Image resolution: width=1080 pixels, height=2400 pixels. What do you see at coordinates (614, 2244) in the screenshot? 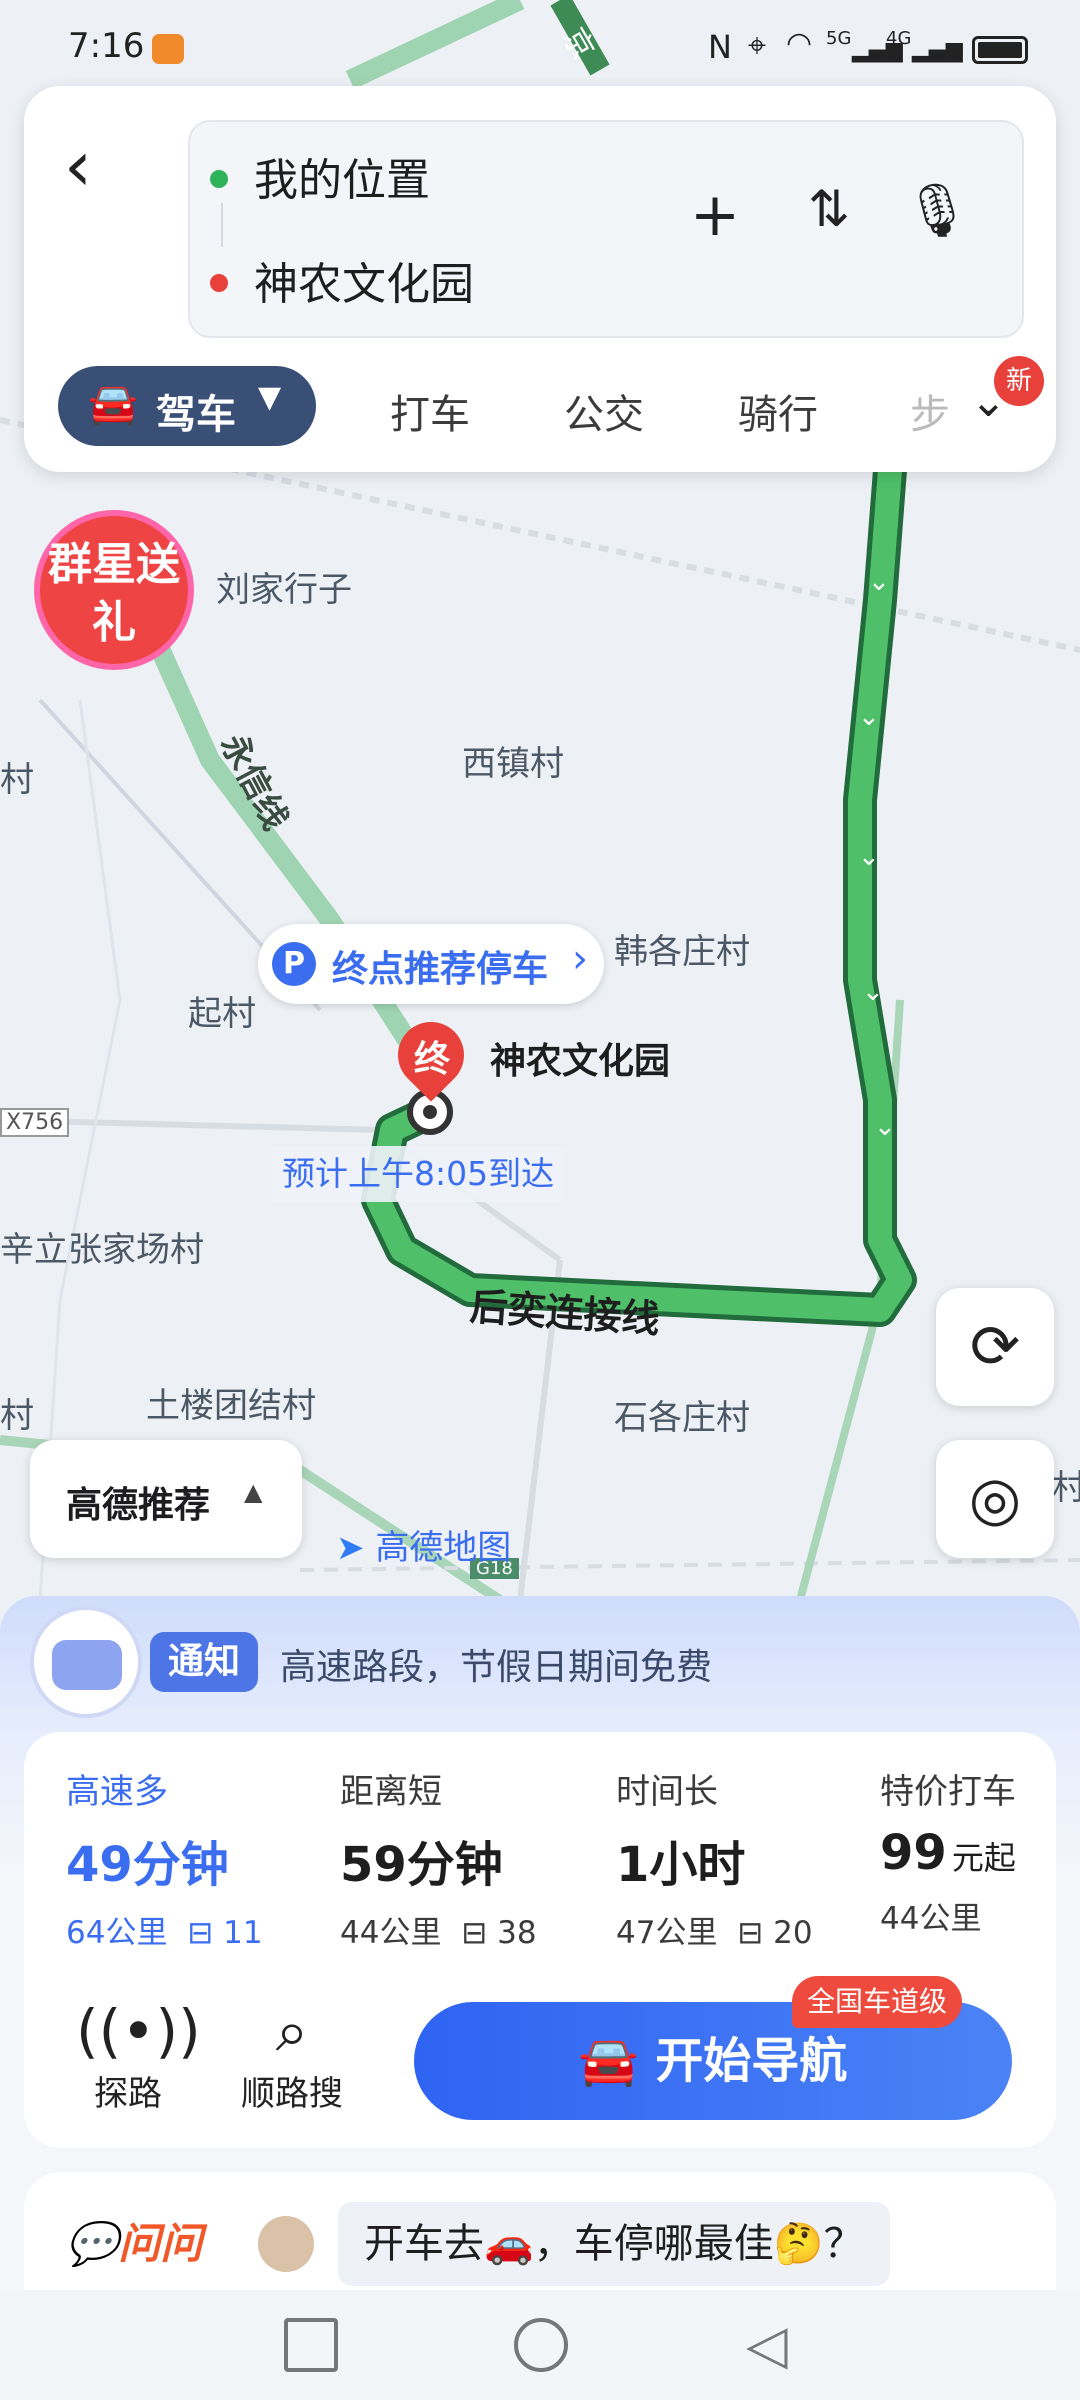
I see `ask-question: 开车去🚗，车停哪最佳🤔？` at bounding box center [614, 2244].